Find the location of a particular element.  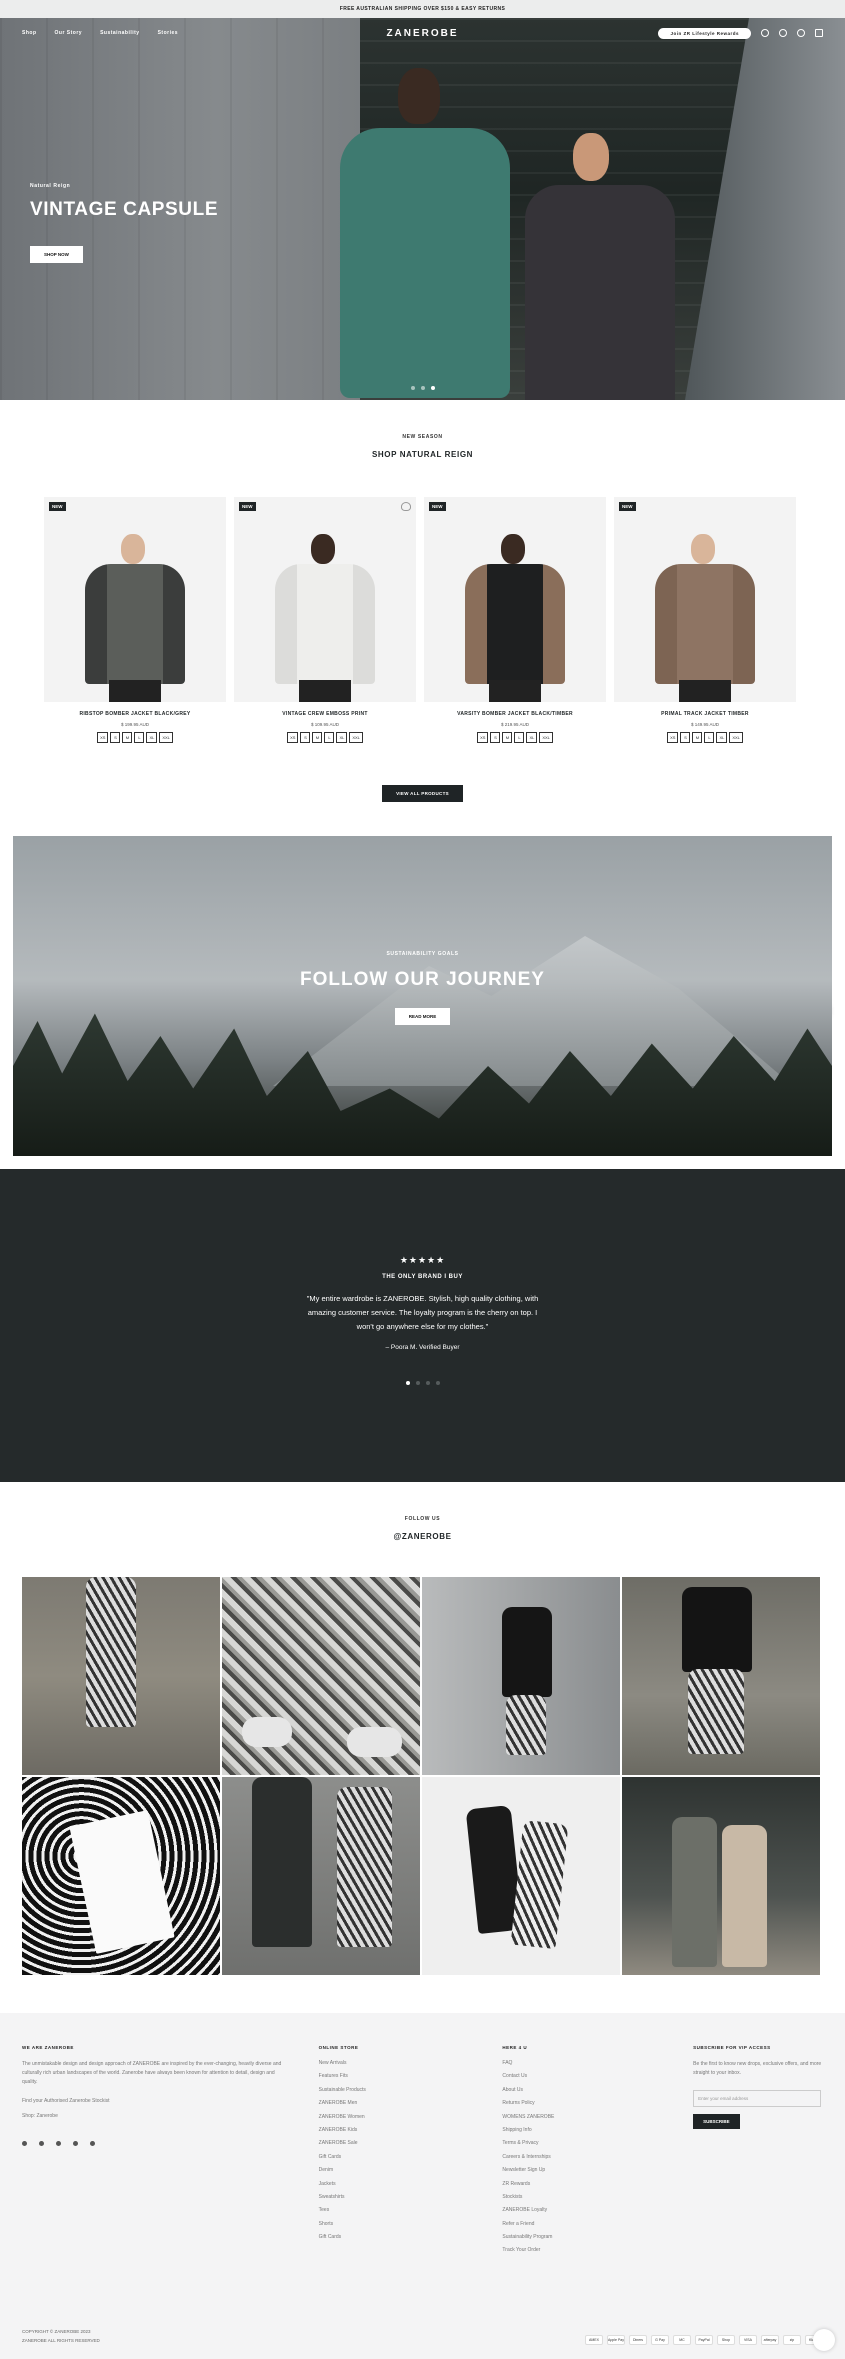

footer-link: Careers & Internships is located at coordinates (597, 2157).